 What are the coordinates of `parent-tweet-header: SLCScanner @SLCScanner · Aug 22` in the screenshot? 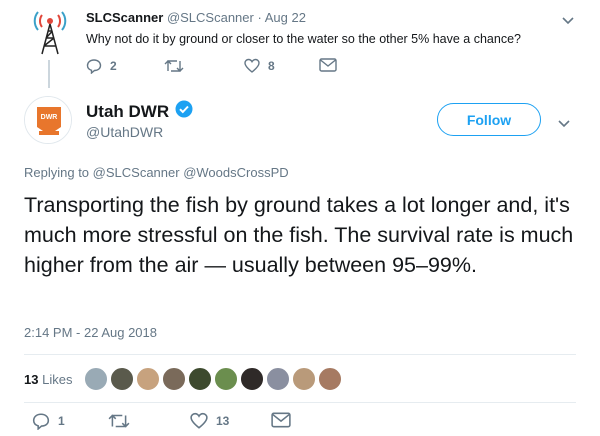 It's located at (196, 17).